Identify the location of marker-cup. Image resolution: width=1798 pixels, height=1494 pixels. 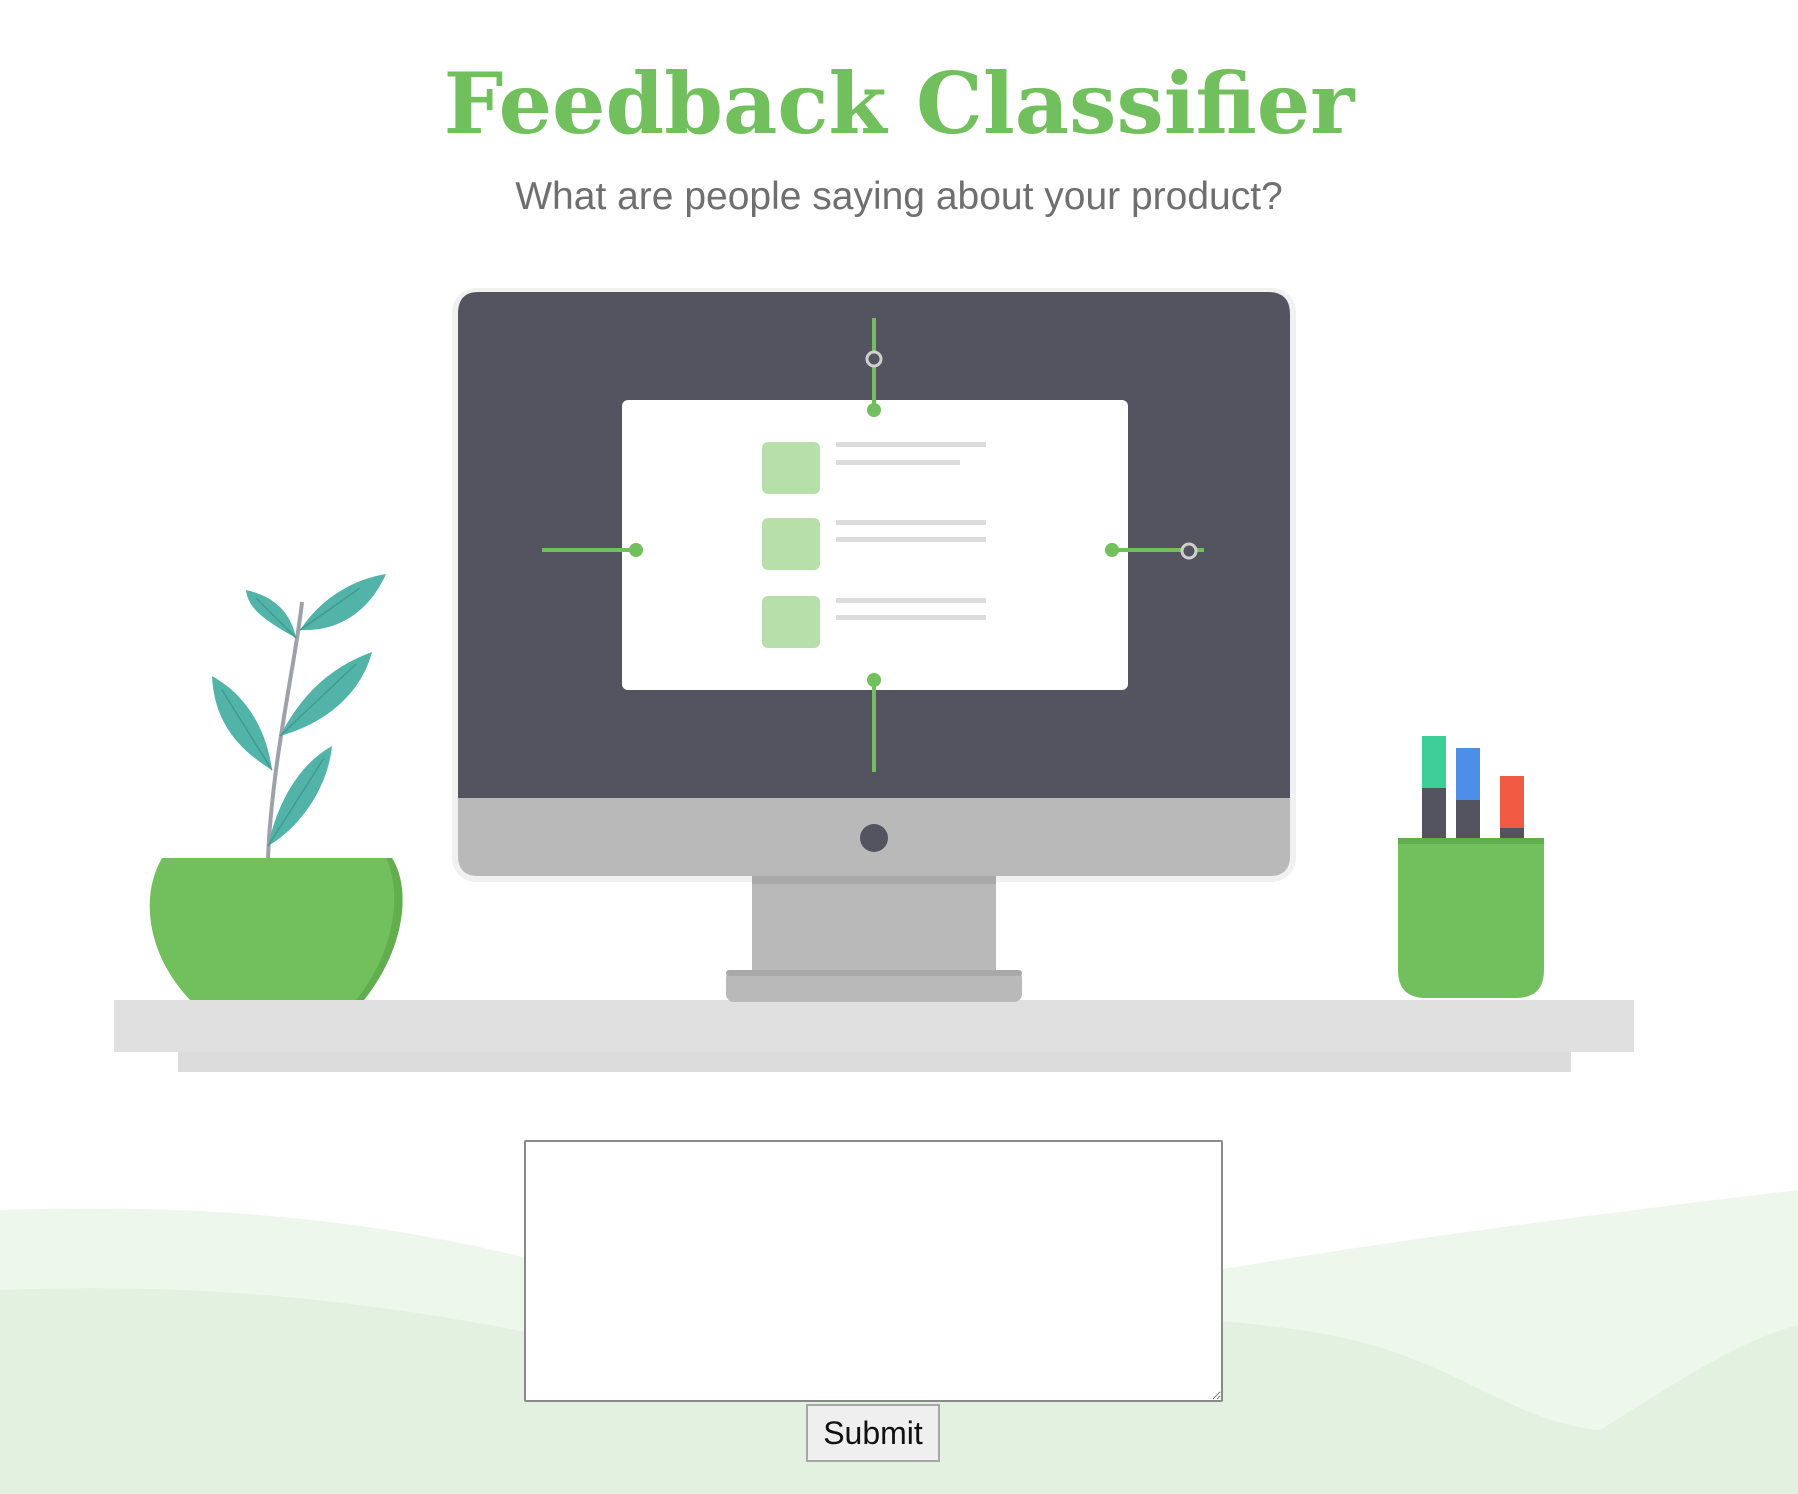
(1471, 867).